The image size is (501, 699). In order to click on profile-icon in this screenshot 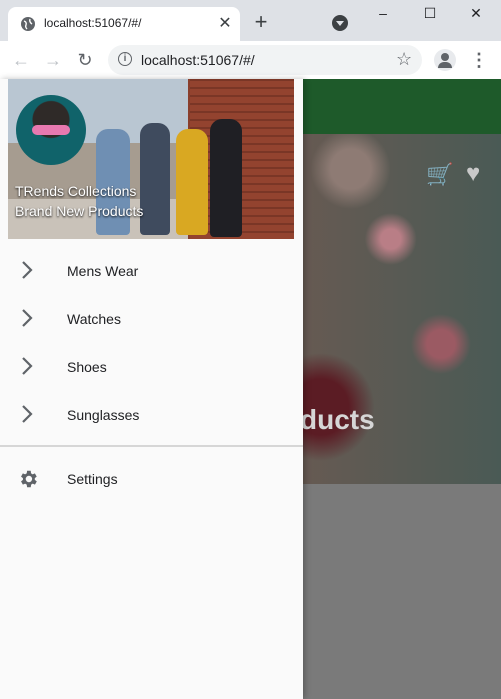, I will do `click(445, 60)`.